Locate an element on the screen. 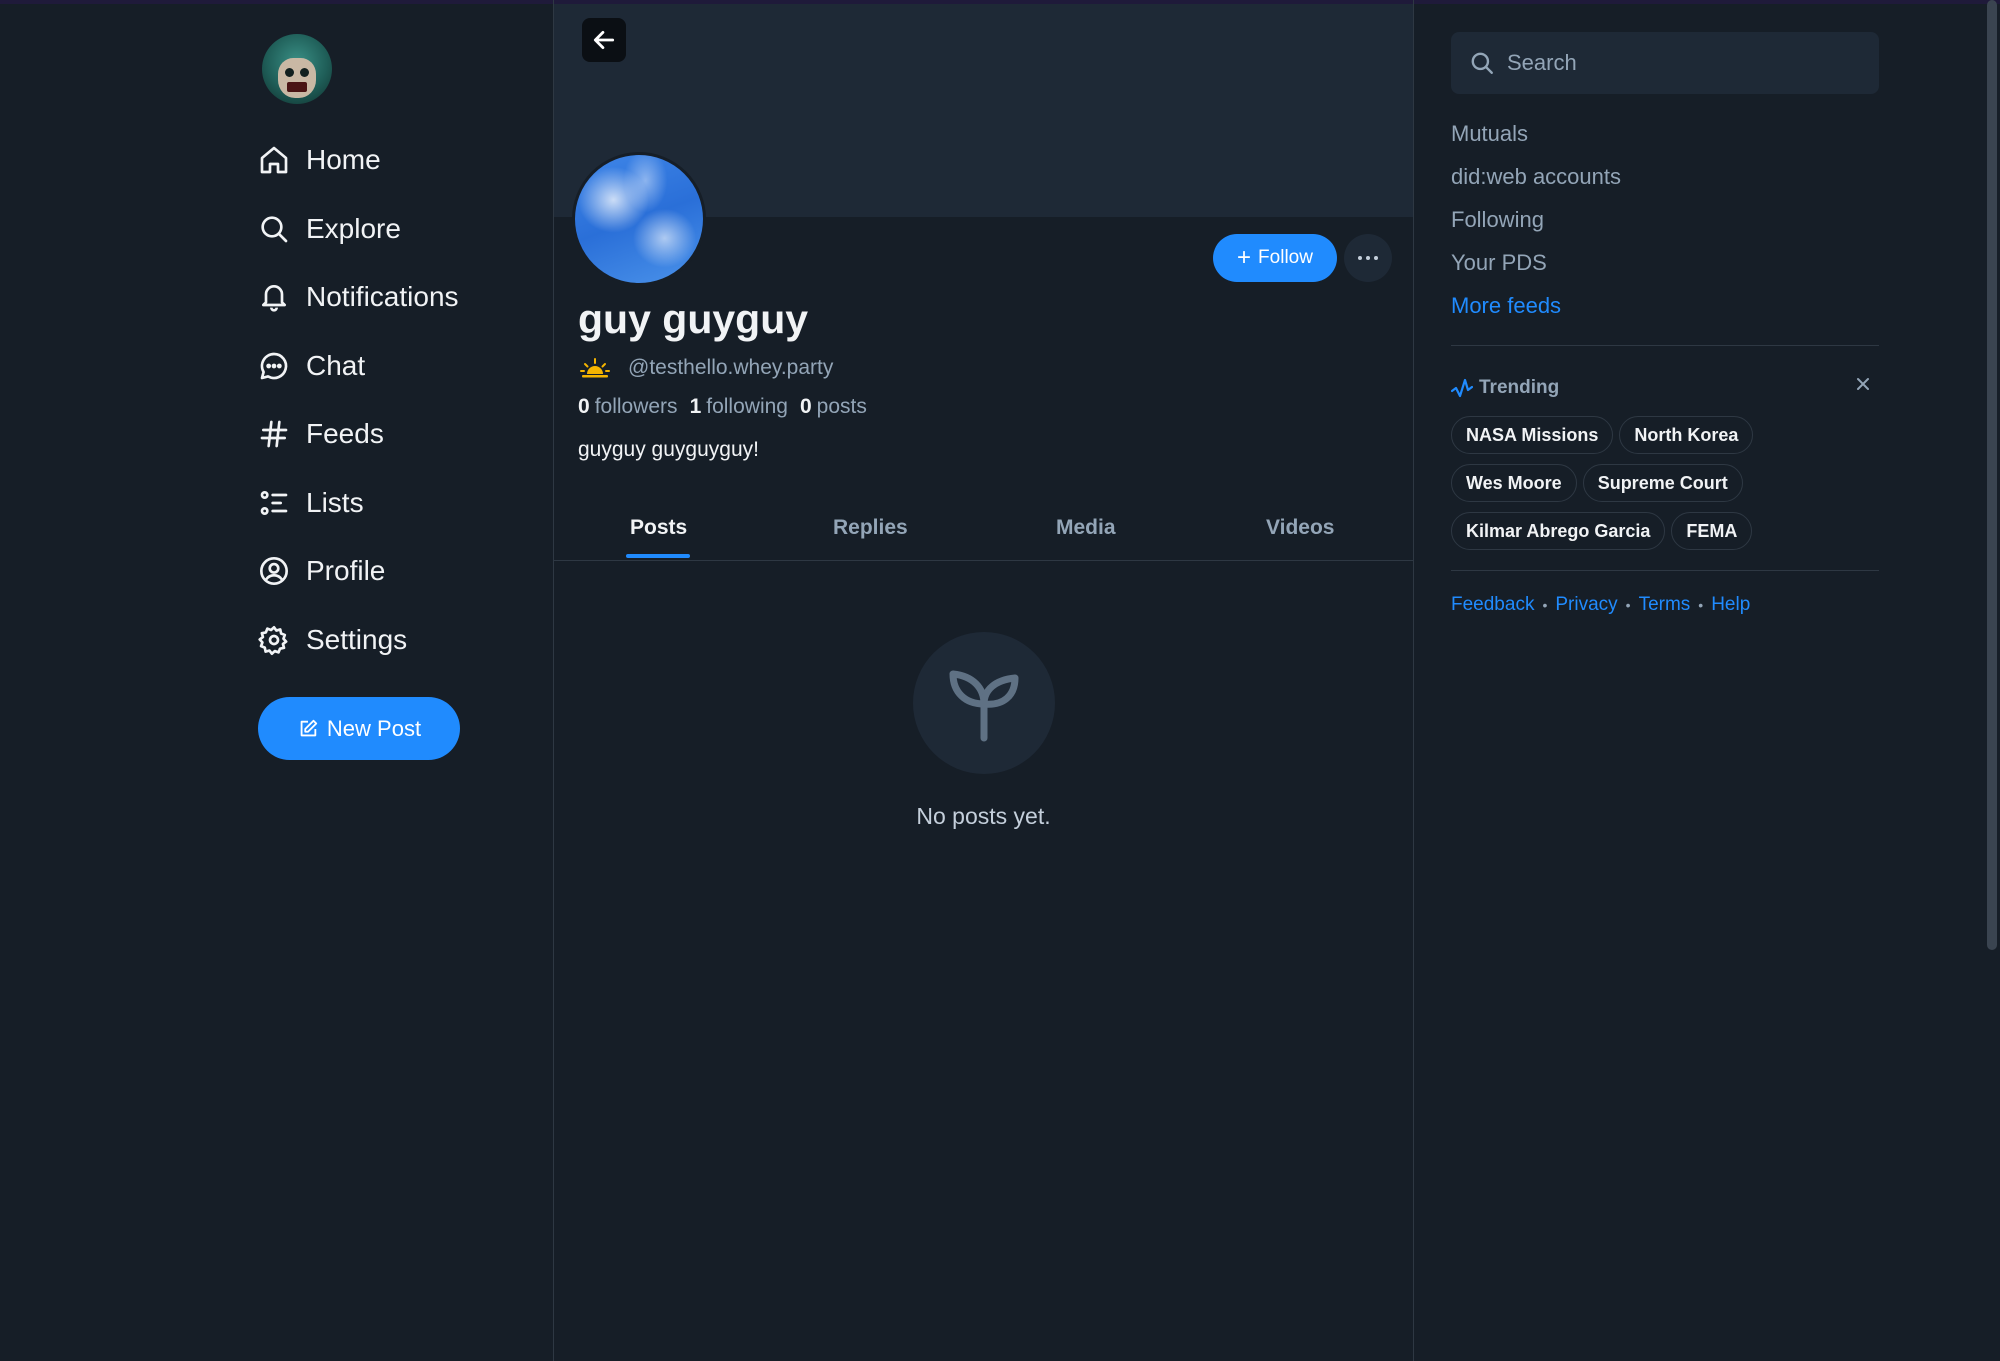 The width and height of the screenshot is (2000, 1361). posts-stat: 0 posts is located at coordinates (833, 407).